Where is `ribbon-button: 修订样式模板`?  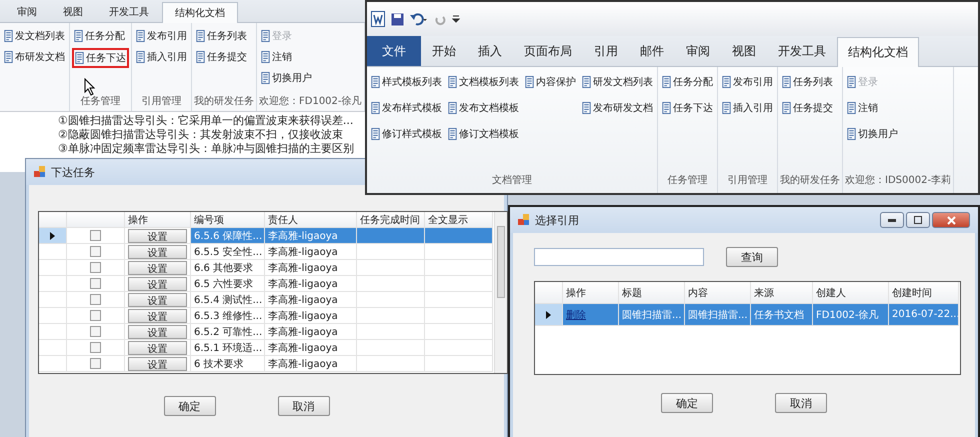 ribbon-button: 修订样式模板 is located at coordinates (406, 134).